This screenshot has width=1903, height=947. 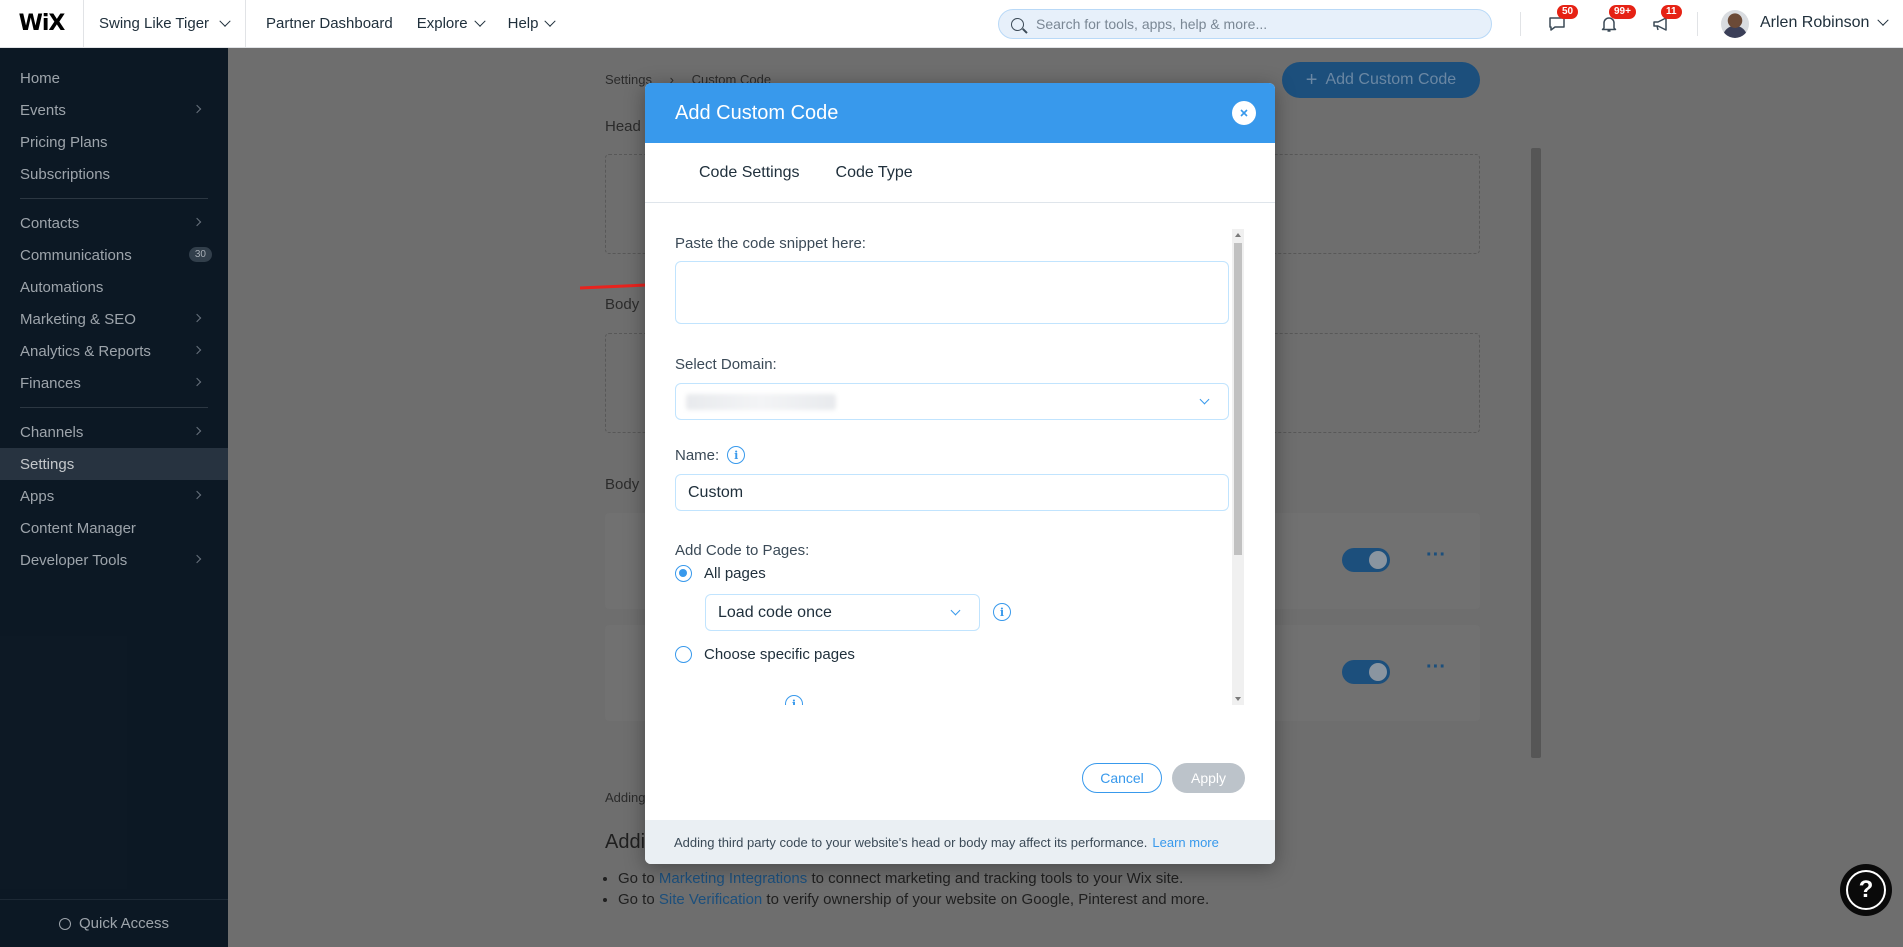 What do you see at coordinates (1536, 453) in the screenshot?
I see `page-scrollbar` at bounding box center [1536, 453].